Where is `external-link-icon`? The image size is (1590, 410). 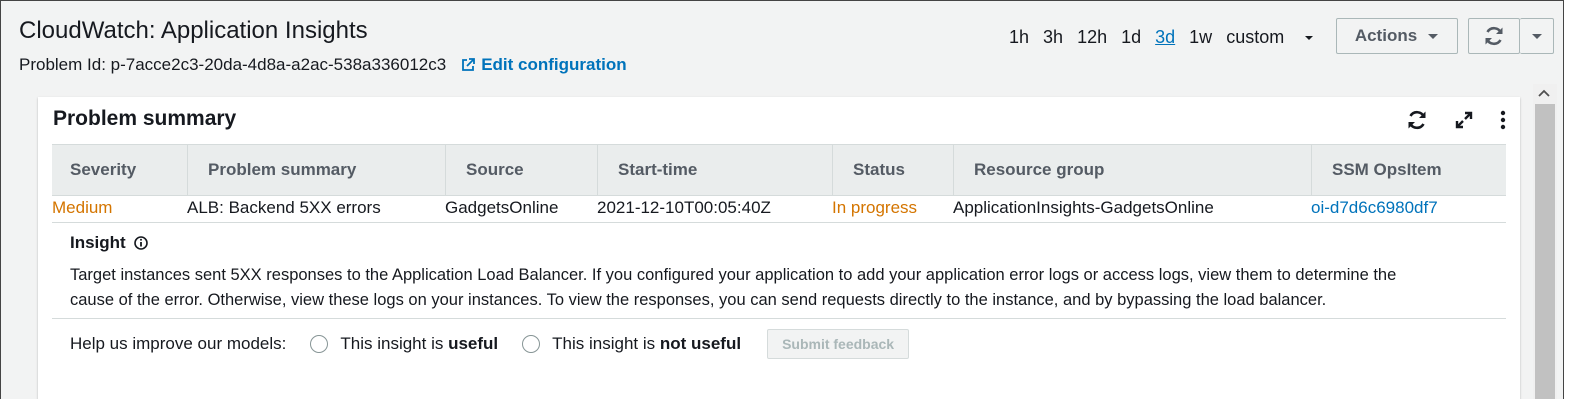
external-link-icon is located at coordinates (469, 64).